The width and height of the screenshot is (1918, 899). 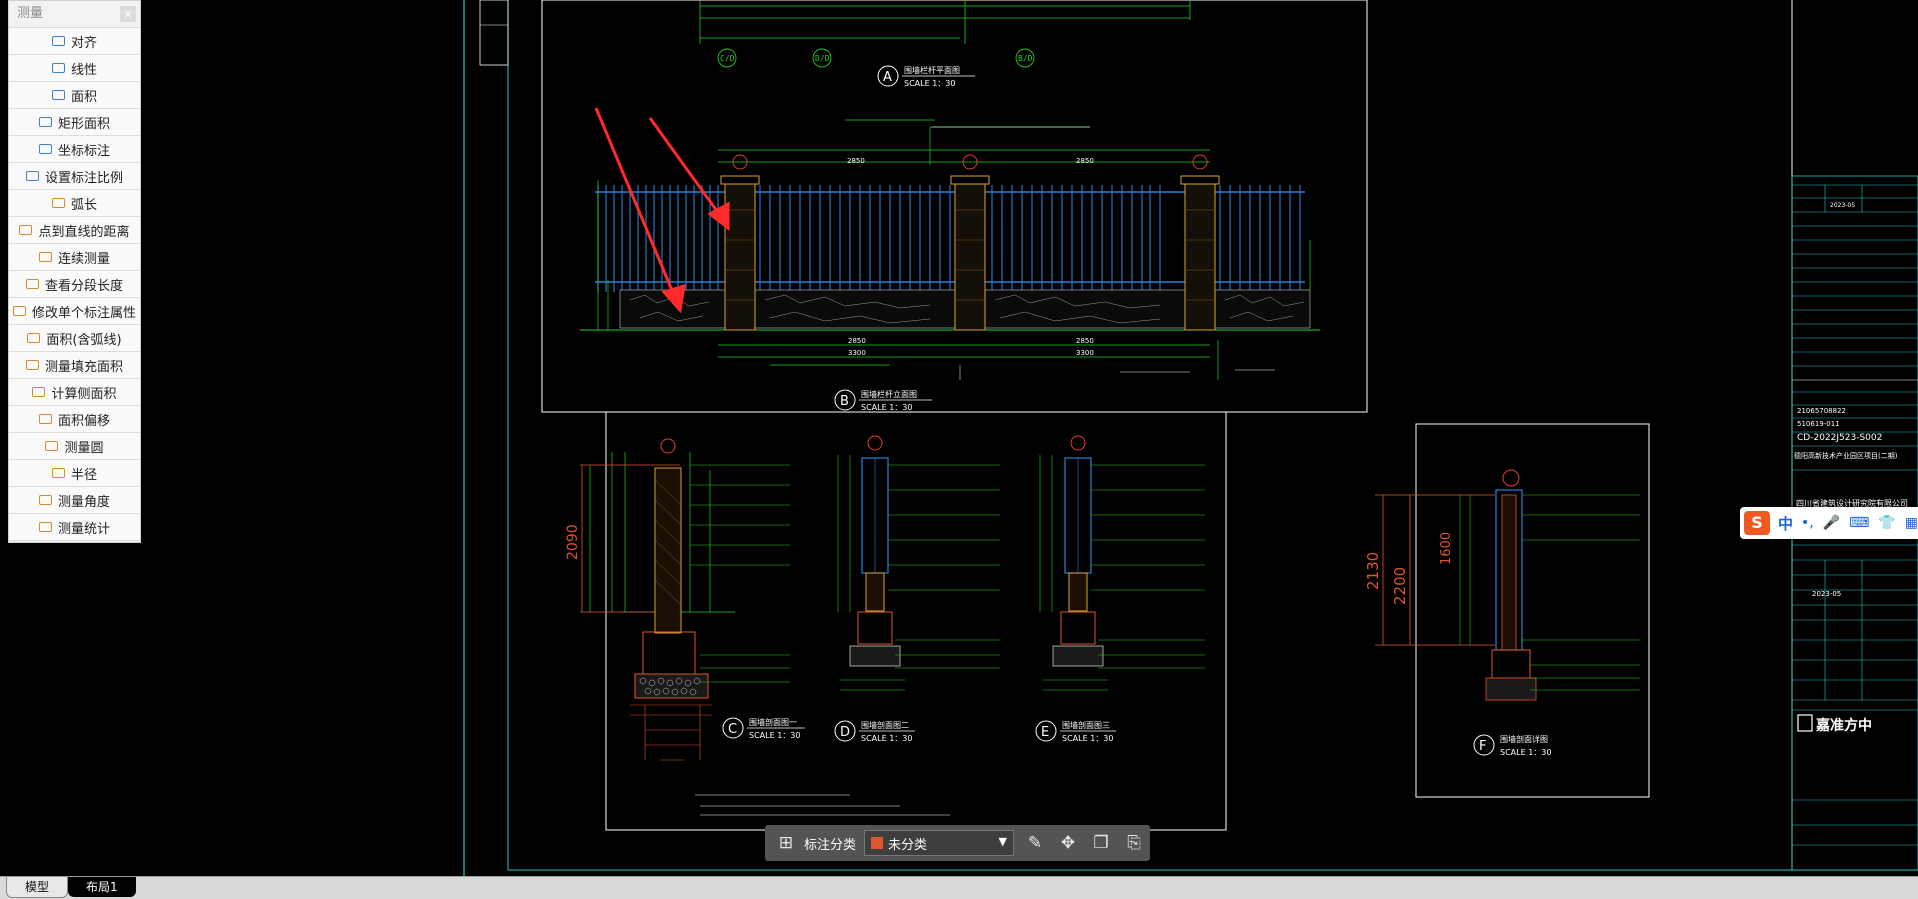 I want to click on measure-area-offset-button: 面积偏移, so click(x=74, y=419).